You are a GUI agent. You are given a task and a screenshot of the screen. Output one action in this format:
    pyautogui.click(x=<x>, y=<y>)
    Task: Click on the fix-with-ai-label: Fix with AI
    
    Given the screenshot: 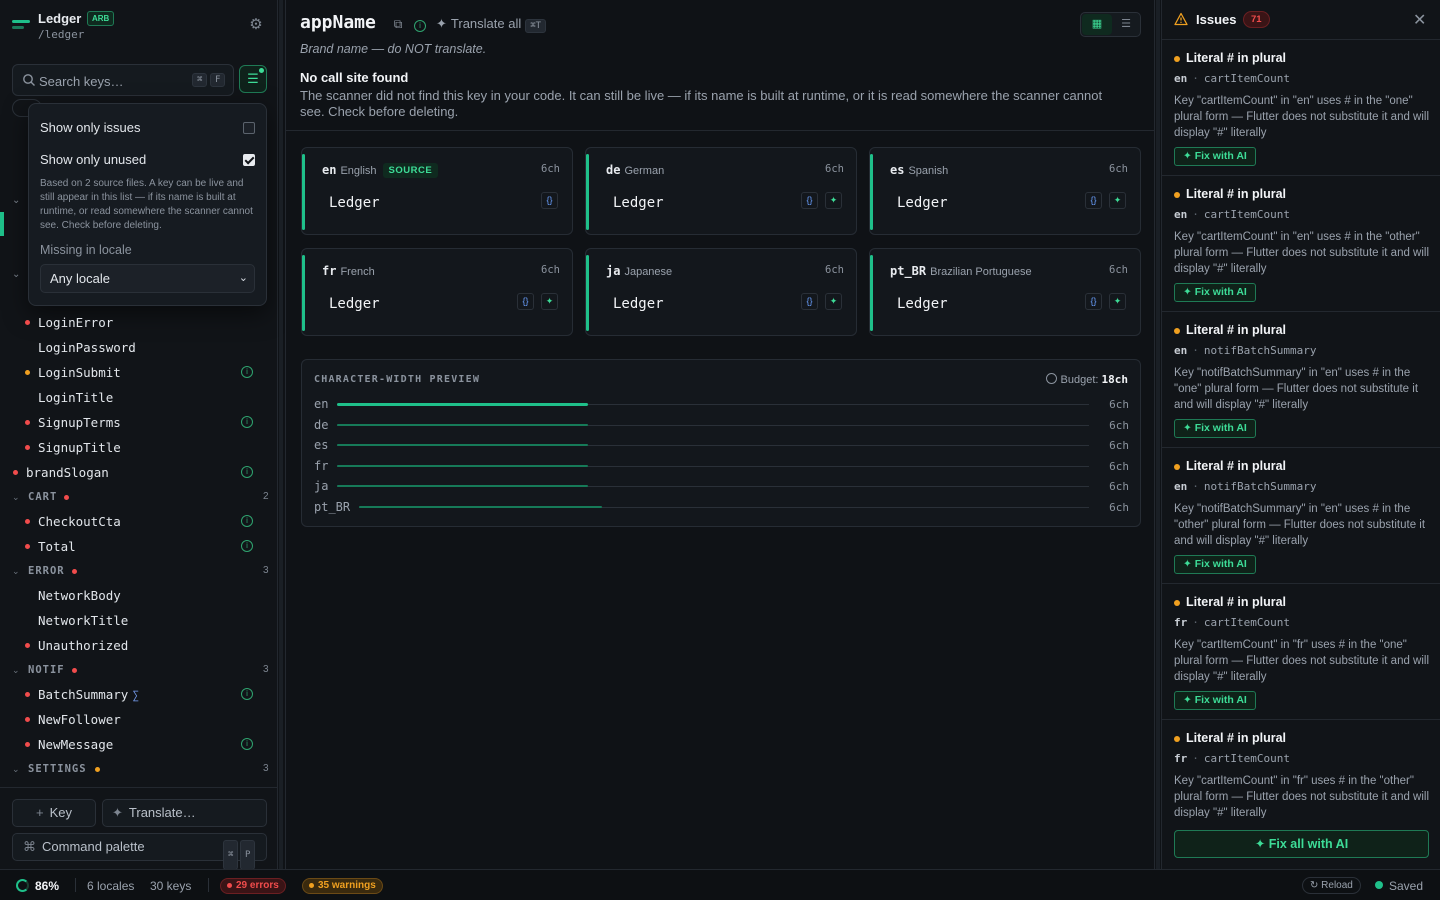 What is the action you would take?
    pyautogui.click(x=1220, y=156)
    